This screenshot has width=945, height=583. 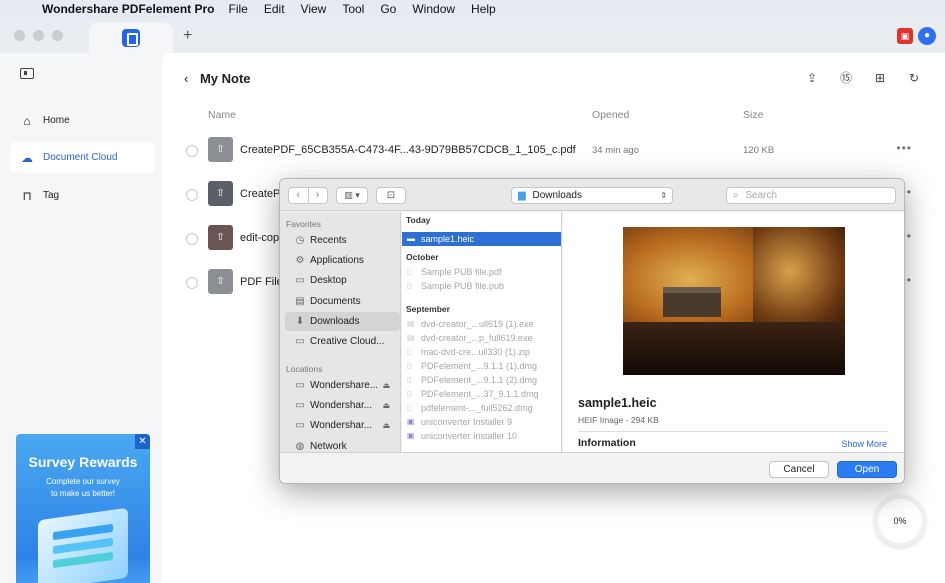 What do you see at coordinates (927, 36) in the screenshot?
I see `account-avatar: ●` at bounding box center [927, 36].